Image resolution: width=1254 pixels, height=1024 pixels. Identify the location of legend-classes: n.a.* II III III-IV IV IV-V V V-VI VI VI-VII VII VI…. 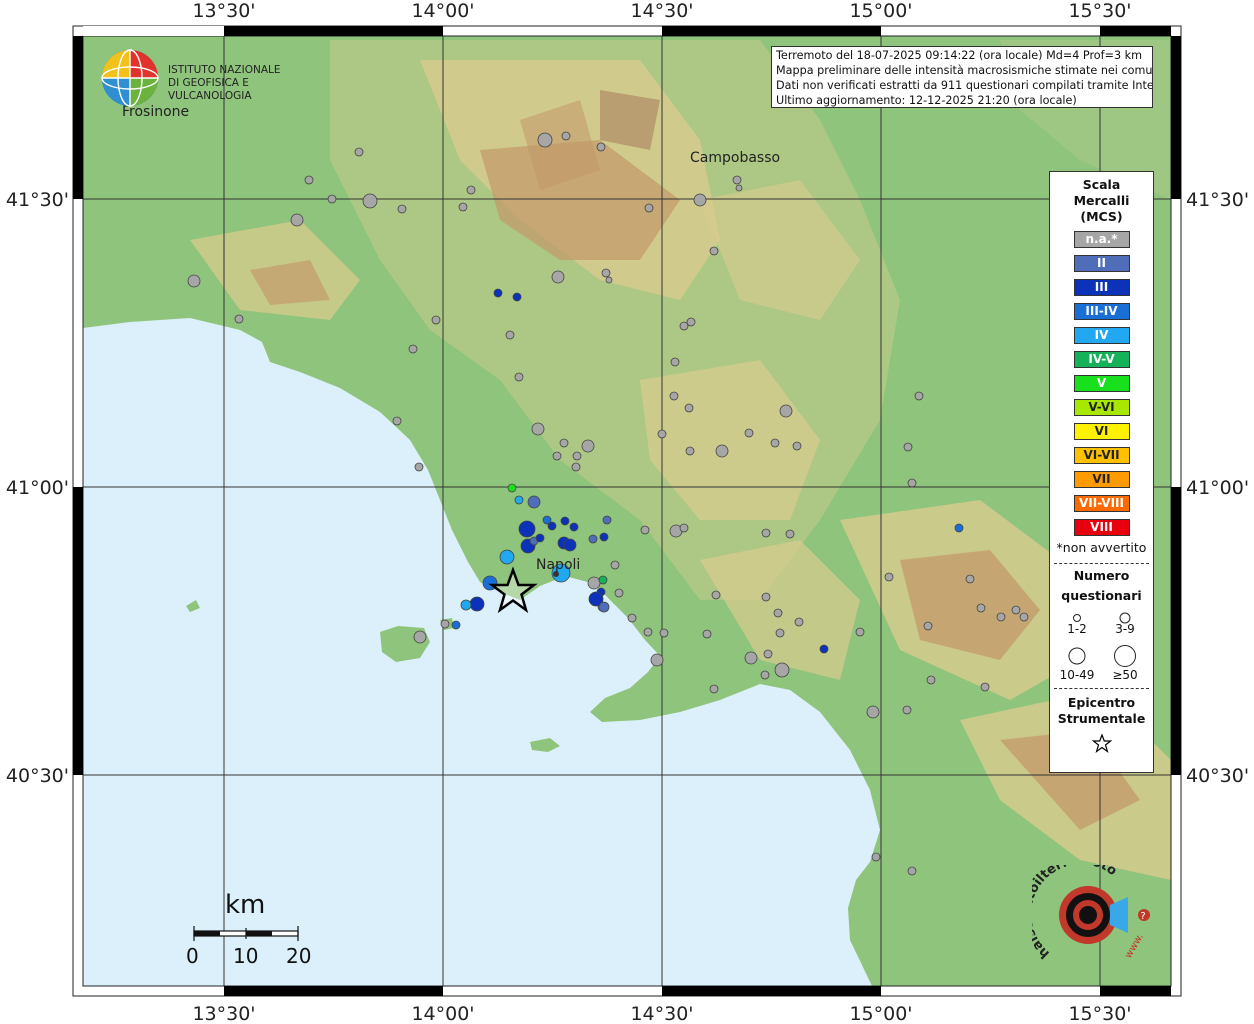
(1101, 383).